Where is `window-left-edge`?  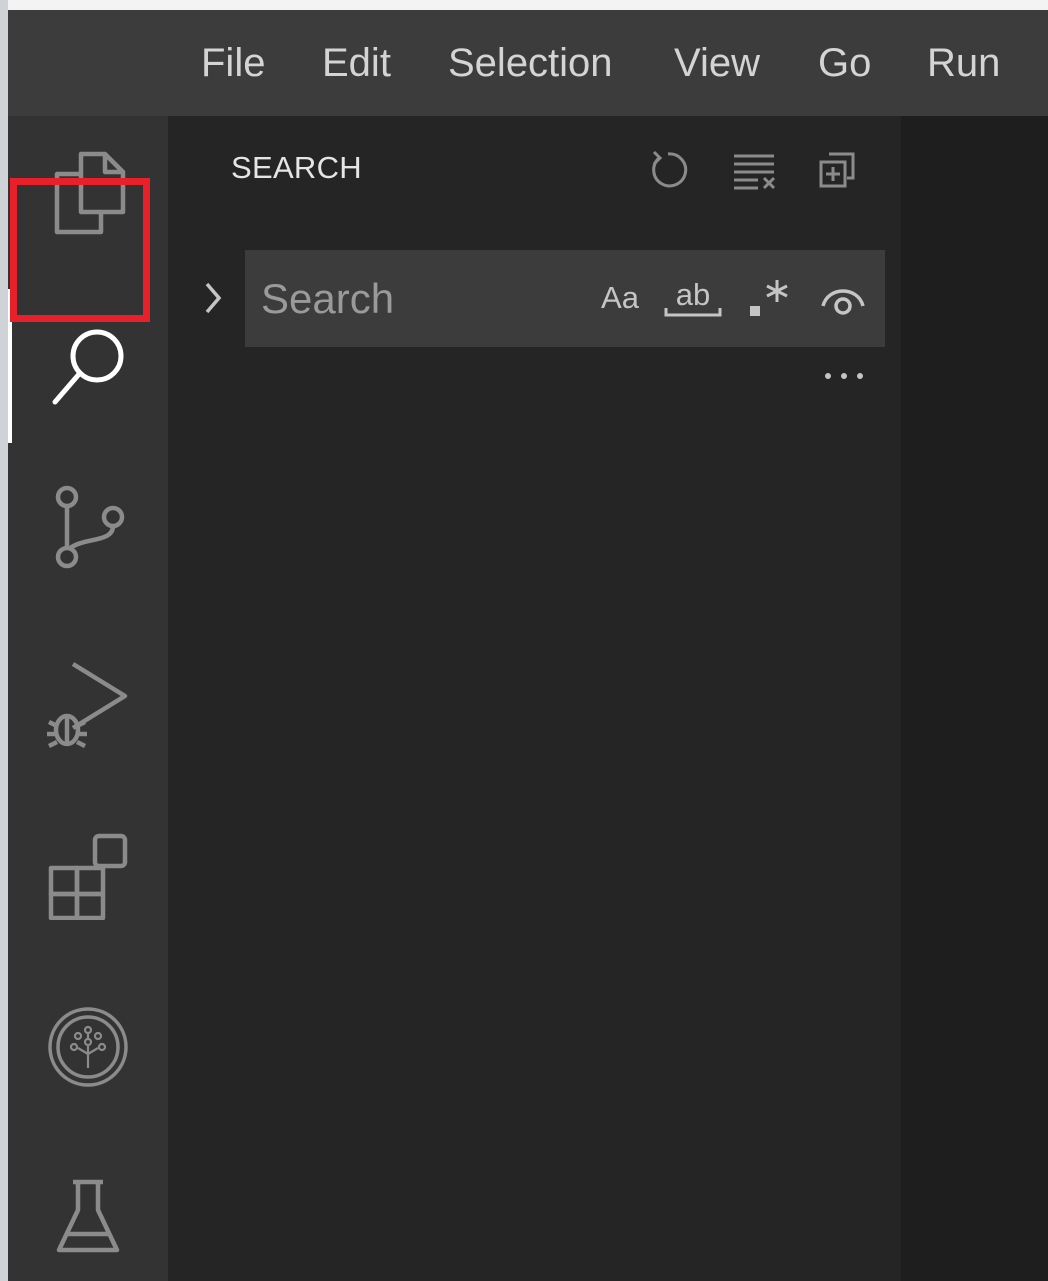 window-left-edge is located at coordinates (4, 640).